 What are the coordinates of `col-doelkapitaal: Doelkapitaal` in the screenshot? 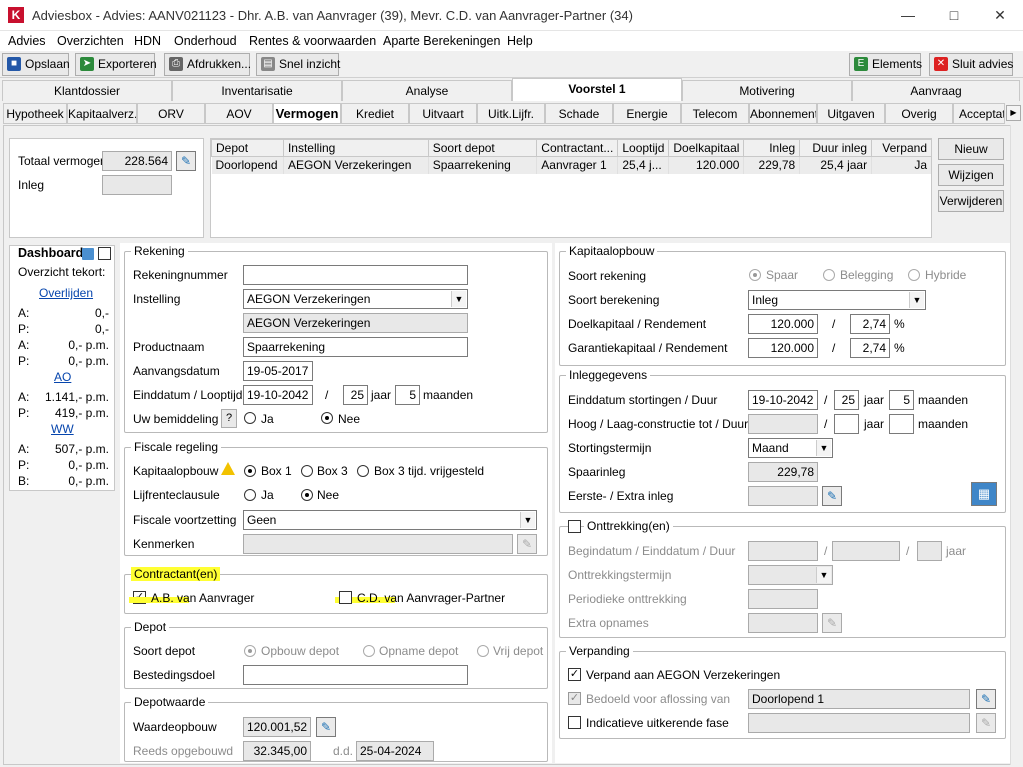 It's located at (706, 148).